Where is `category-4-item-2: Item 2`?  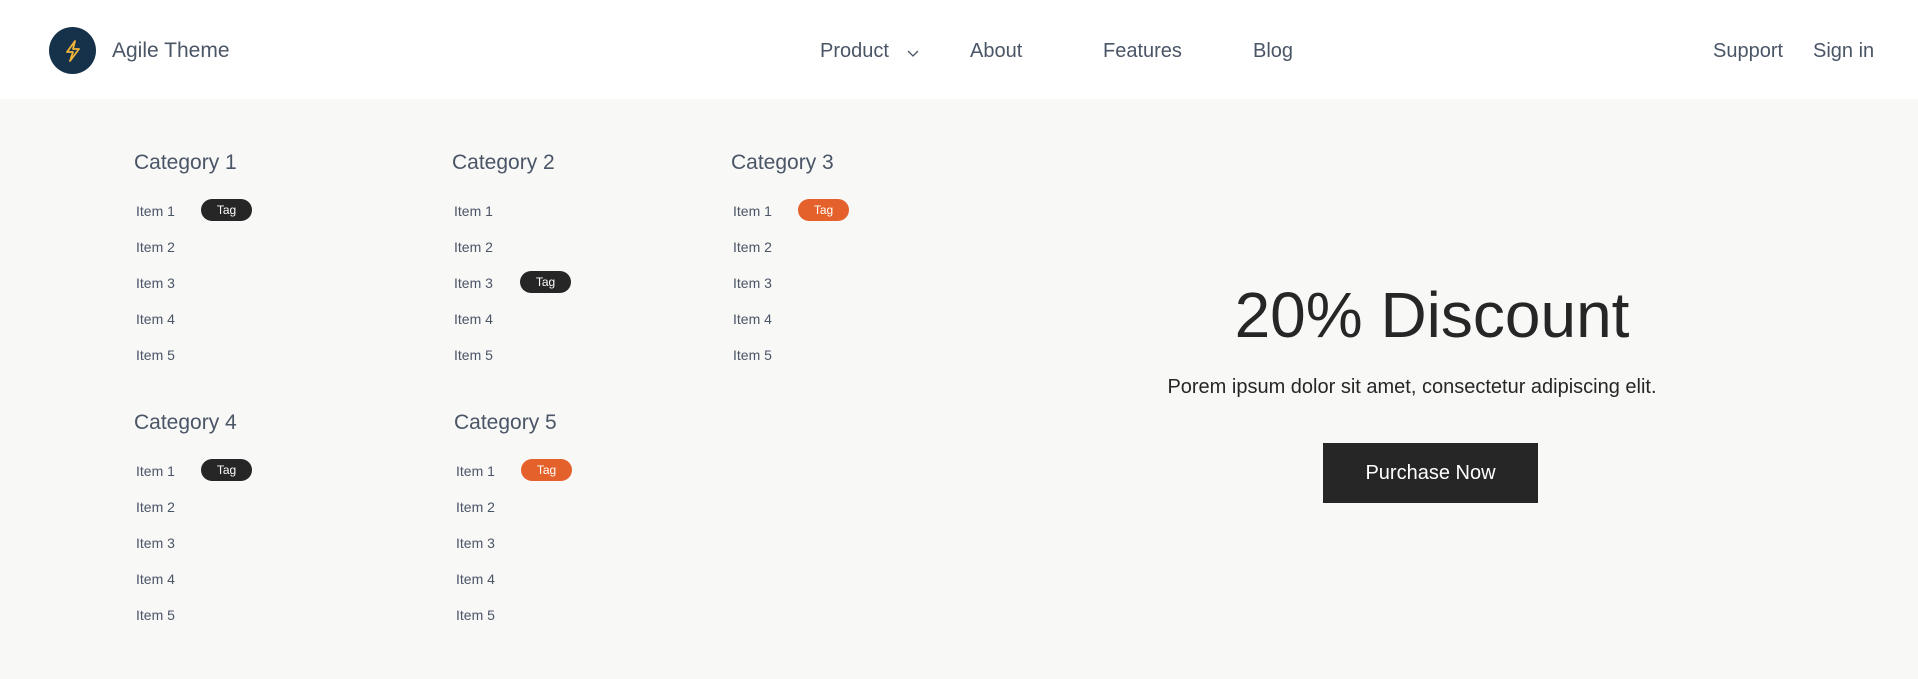
category-4-item-2: Item 2 is located at coordinates (155, 507).